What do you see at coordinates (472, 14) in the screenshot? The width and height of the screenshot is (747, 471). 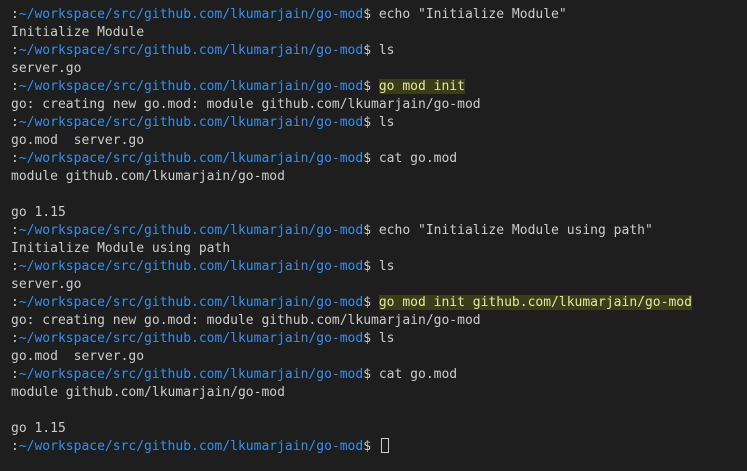 I see `command-text: echo "Initialize Module"` at bounding box center [472, 14].